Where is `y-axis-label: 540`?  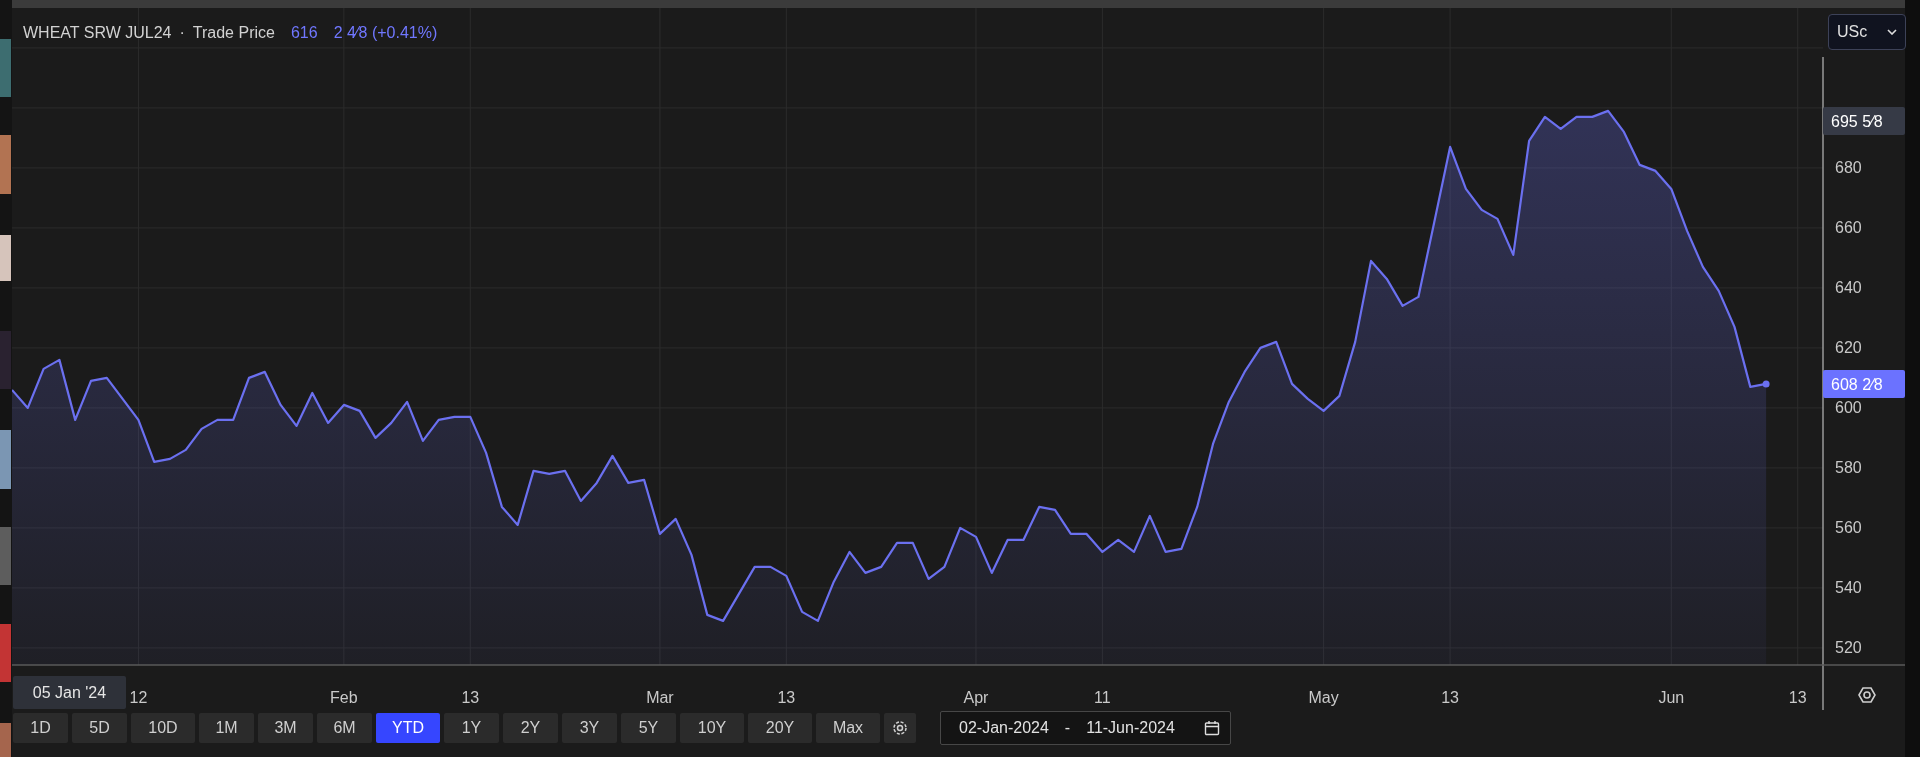
y-axis-label: 540 is located at coordinates (1848, 588).